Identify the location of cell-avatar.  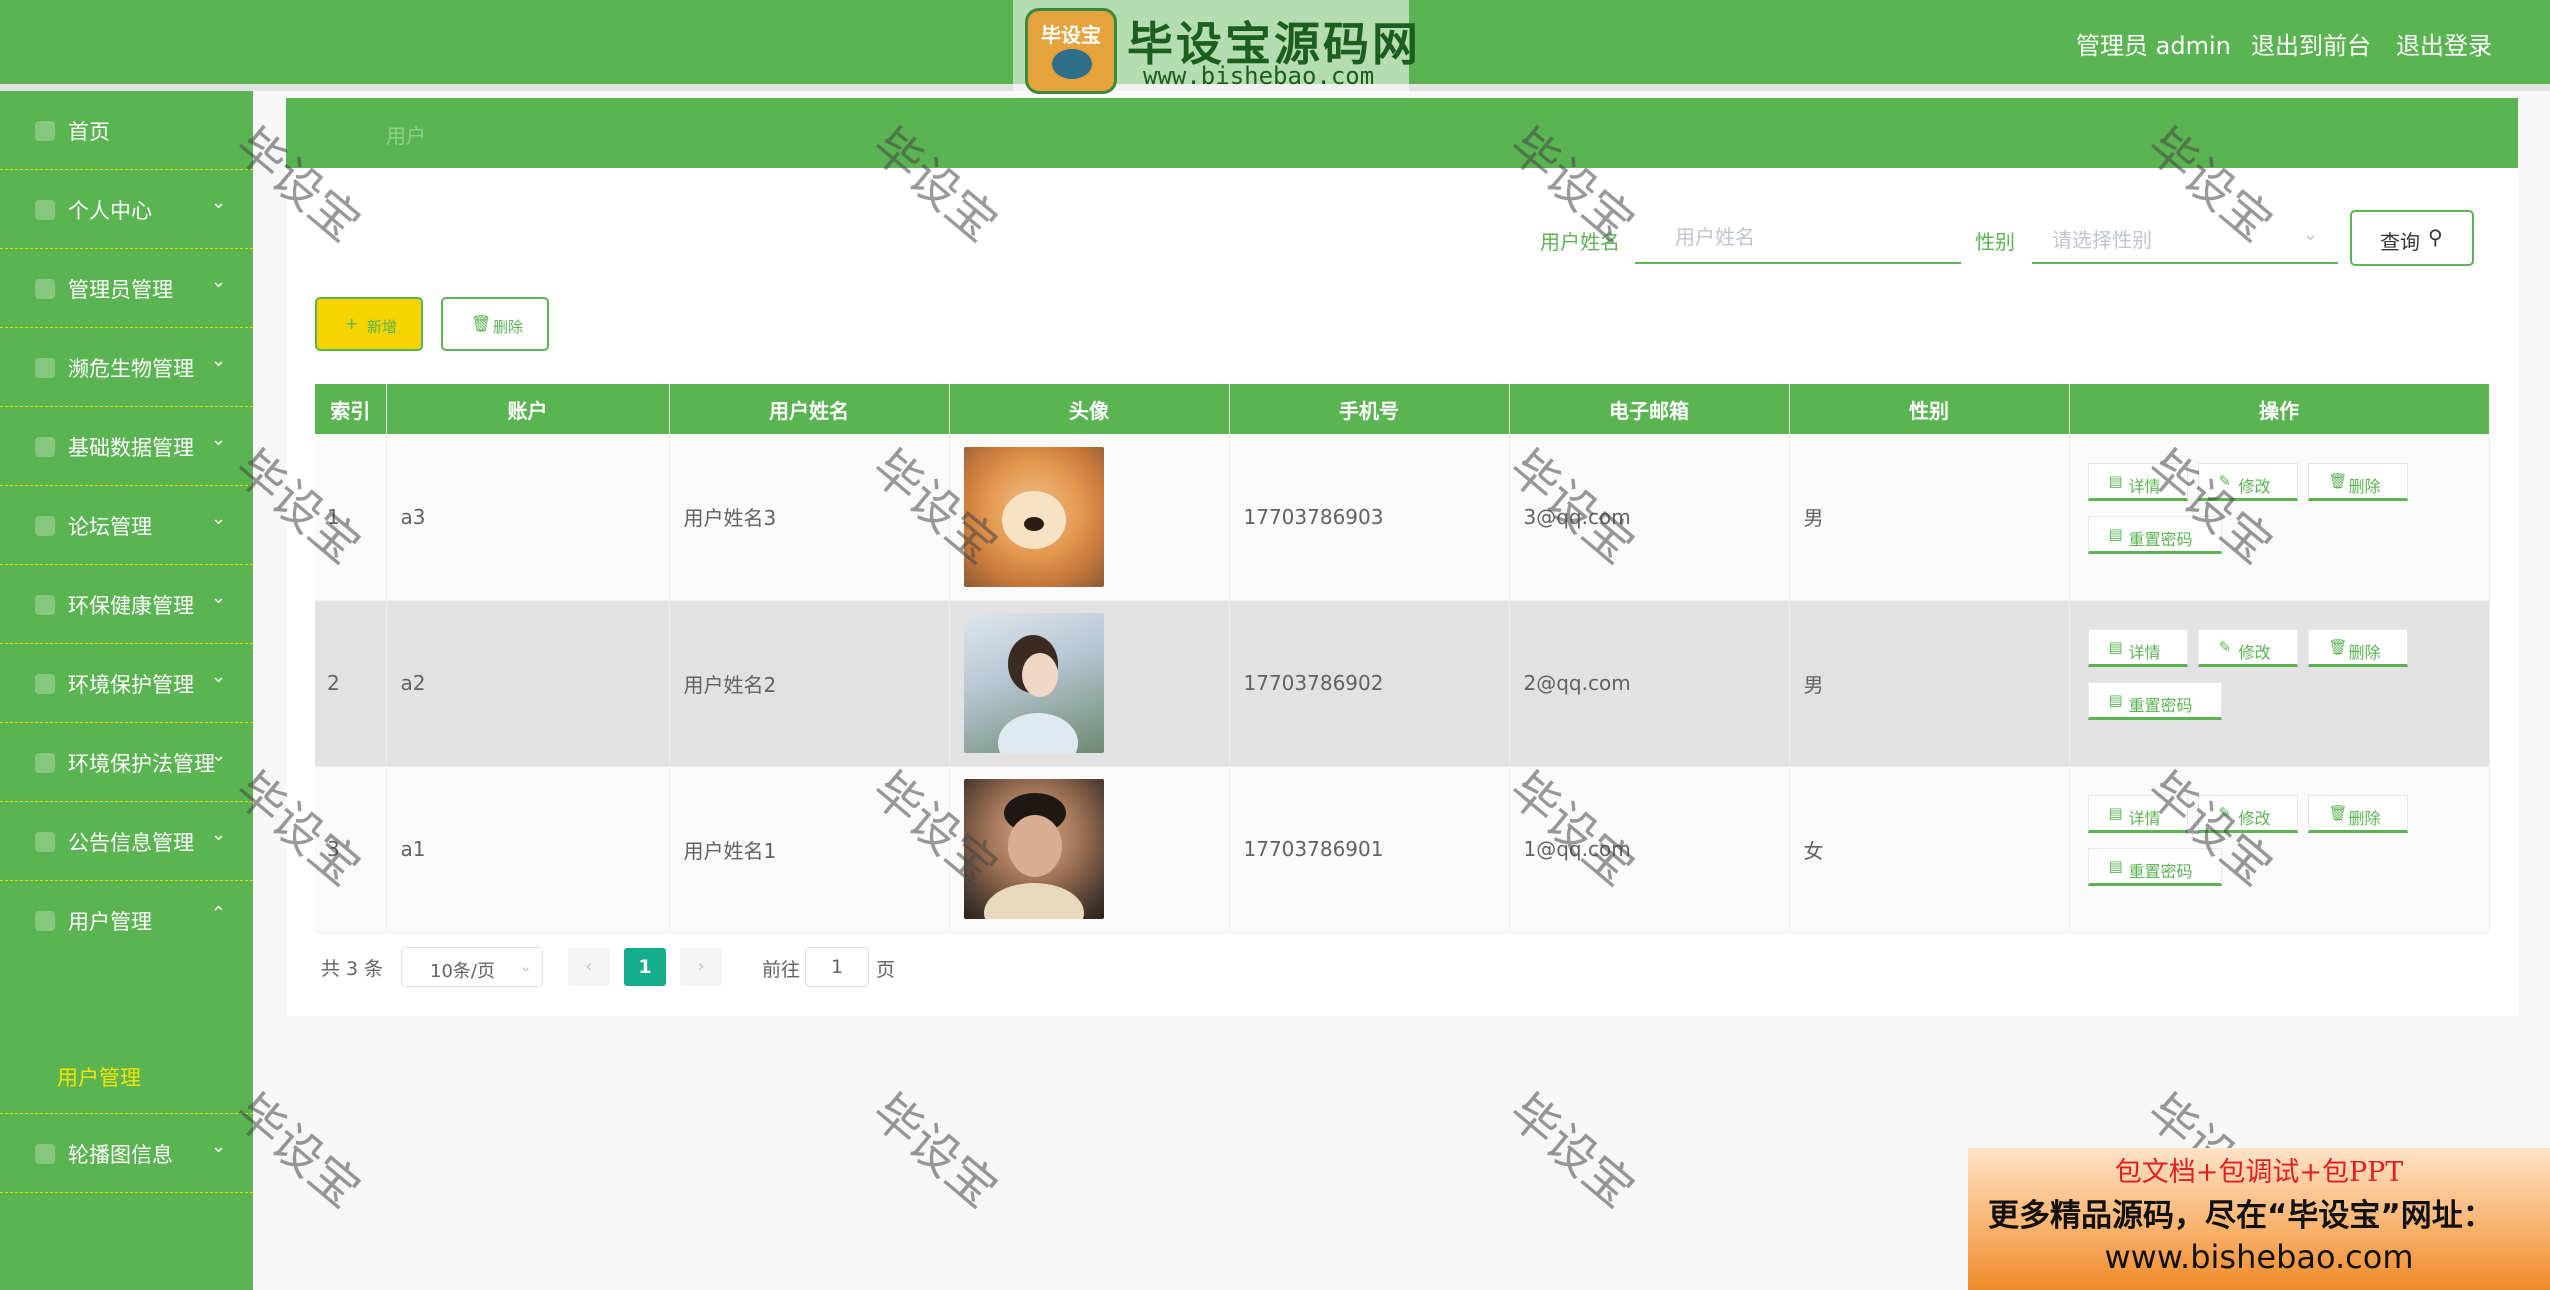
(1089, 849).